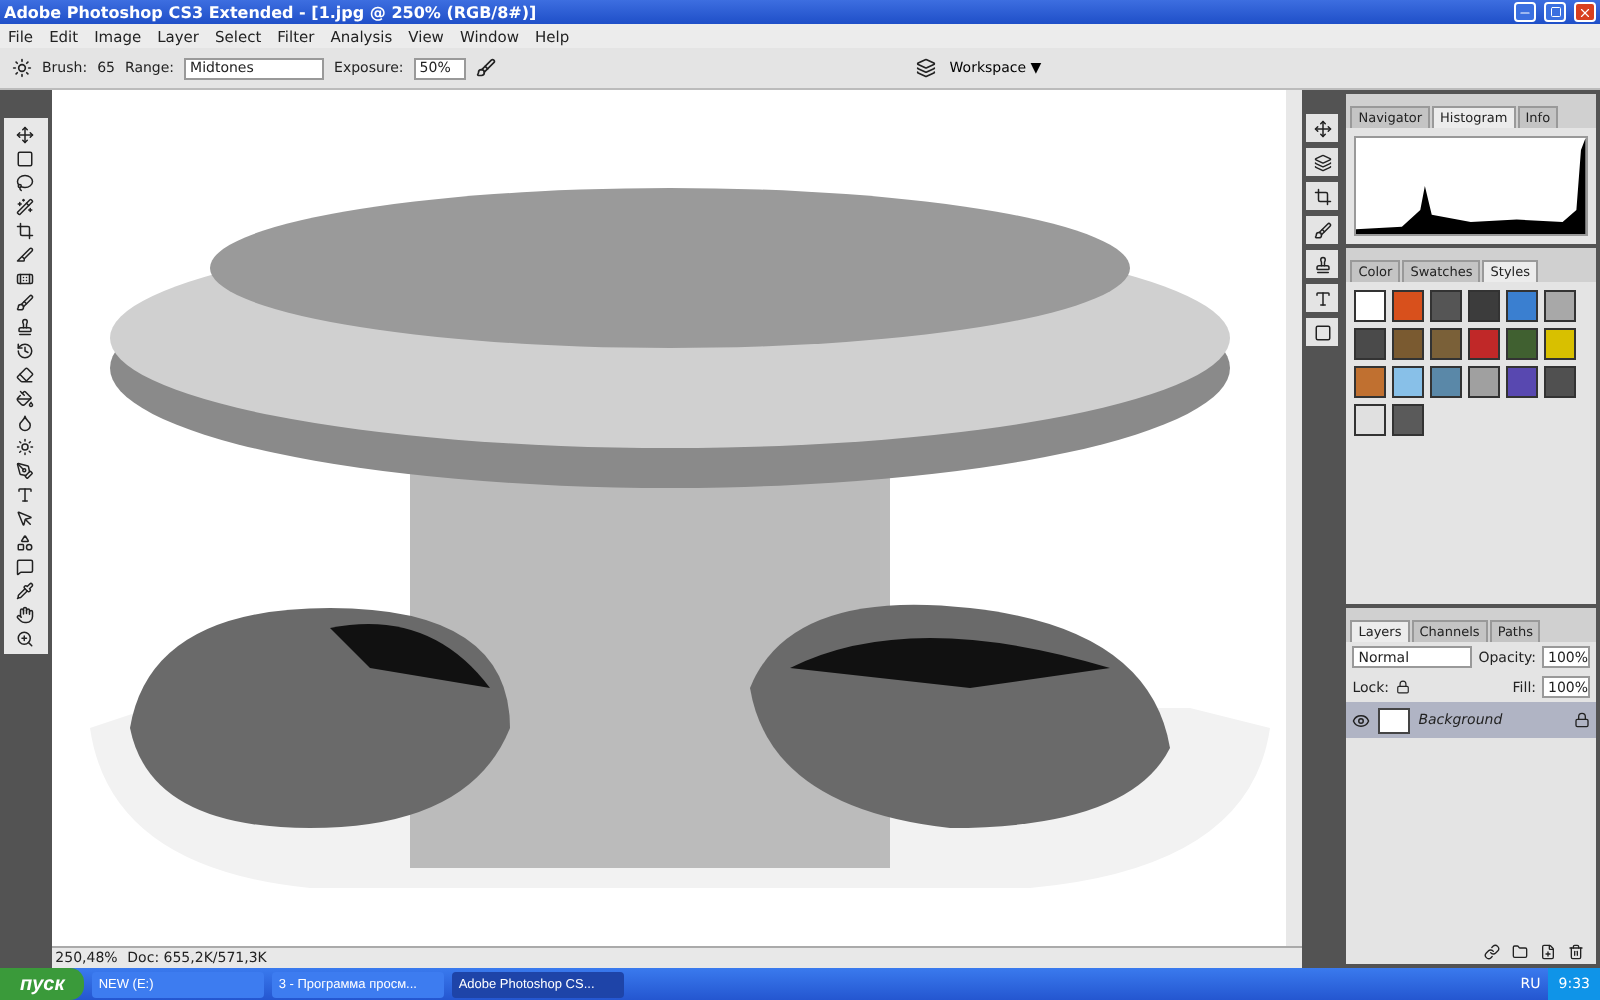  I want to click on close-button, so click(1585, 12).